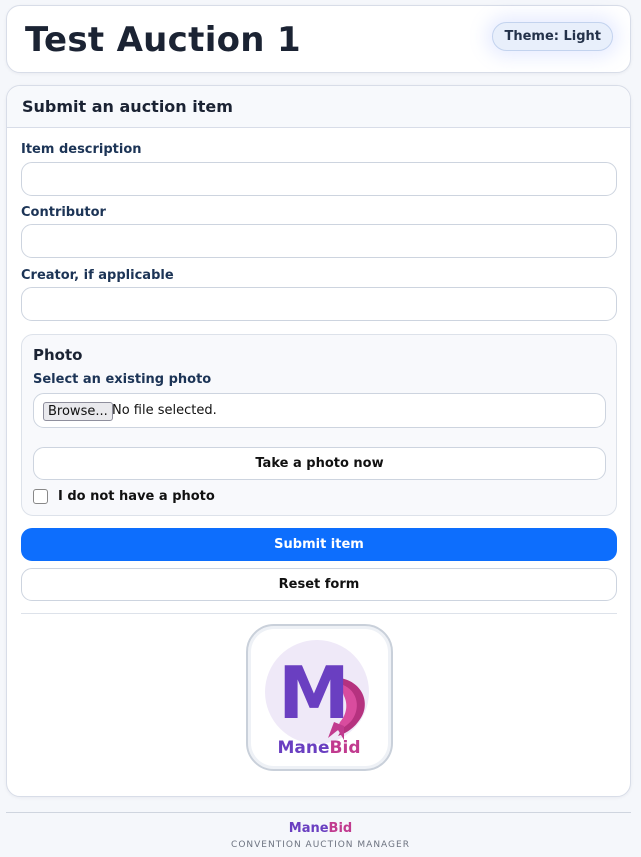  What do you see at coordinates (318, 812) in the screenshot?
I see `footer-divider` at bounding box center [318, 812].